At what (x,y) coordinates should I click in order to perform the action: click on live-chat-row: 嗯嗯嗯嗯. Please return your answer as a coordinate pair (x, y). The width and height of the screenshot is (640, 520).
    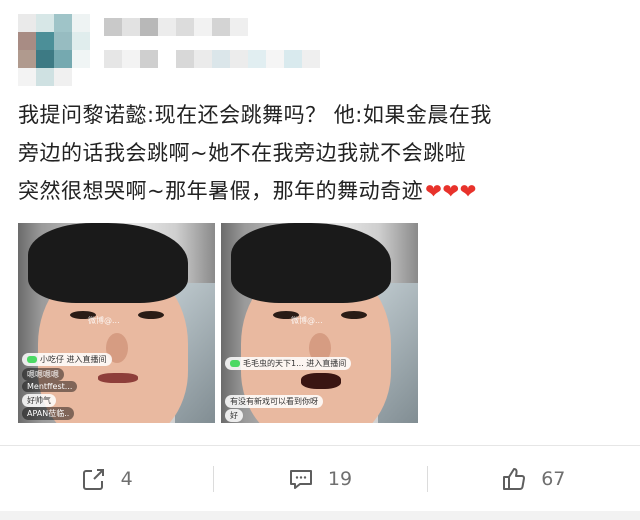
    Looking at the image, I should click on (43, 374).